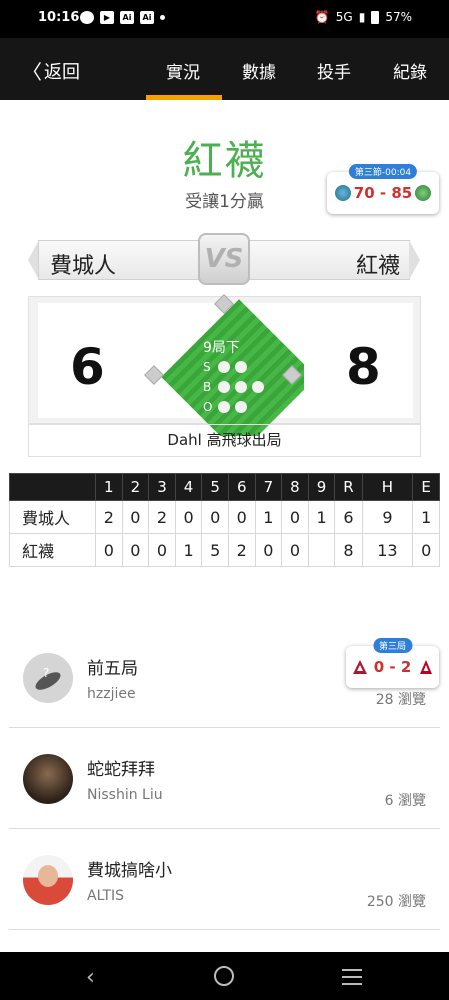 This screenshot has width=449, height=1000. What do you see at coordinates (362, 17) in the screenshot?
I see `signal-icon: ▮` at bounding box center [362, 17].